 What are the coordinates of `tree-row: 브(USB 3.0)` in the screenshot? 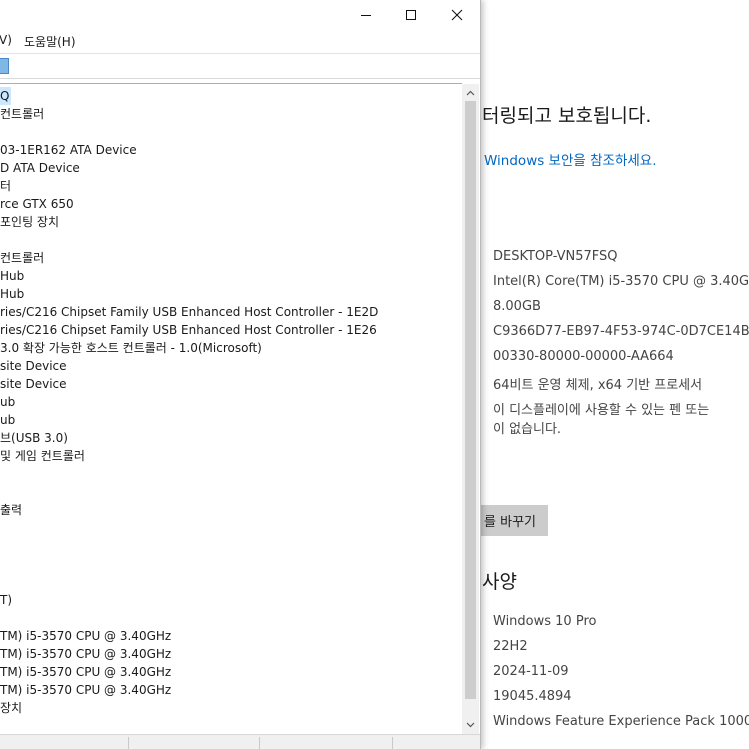 It's located at (34, 438).